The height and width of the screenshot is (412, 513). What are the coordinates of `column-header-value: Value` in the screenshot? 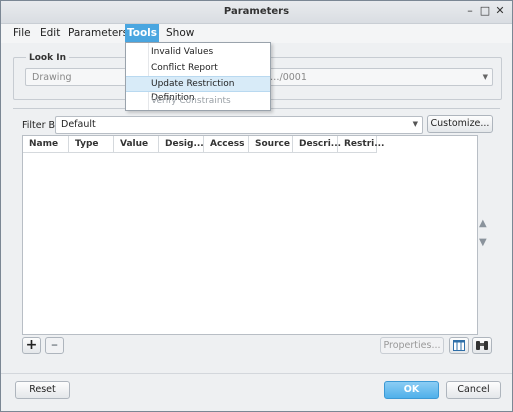 It's located at (136, 144).